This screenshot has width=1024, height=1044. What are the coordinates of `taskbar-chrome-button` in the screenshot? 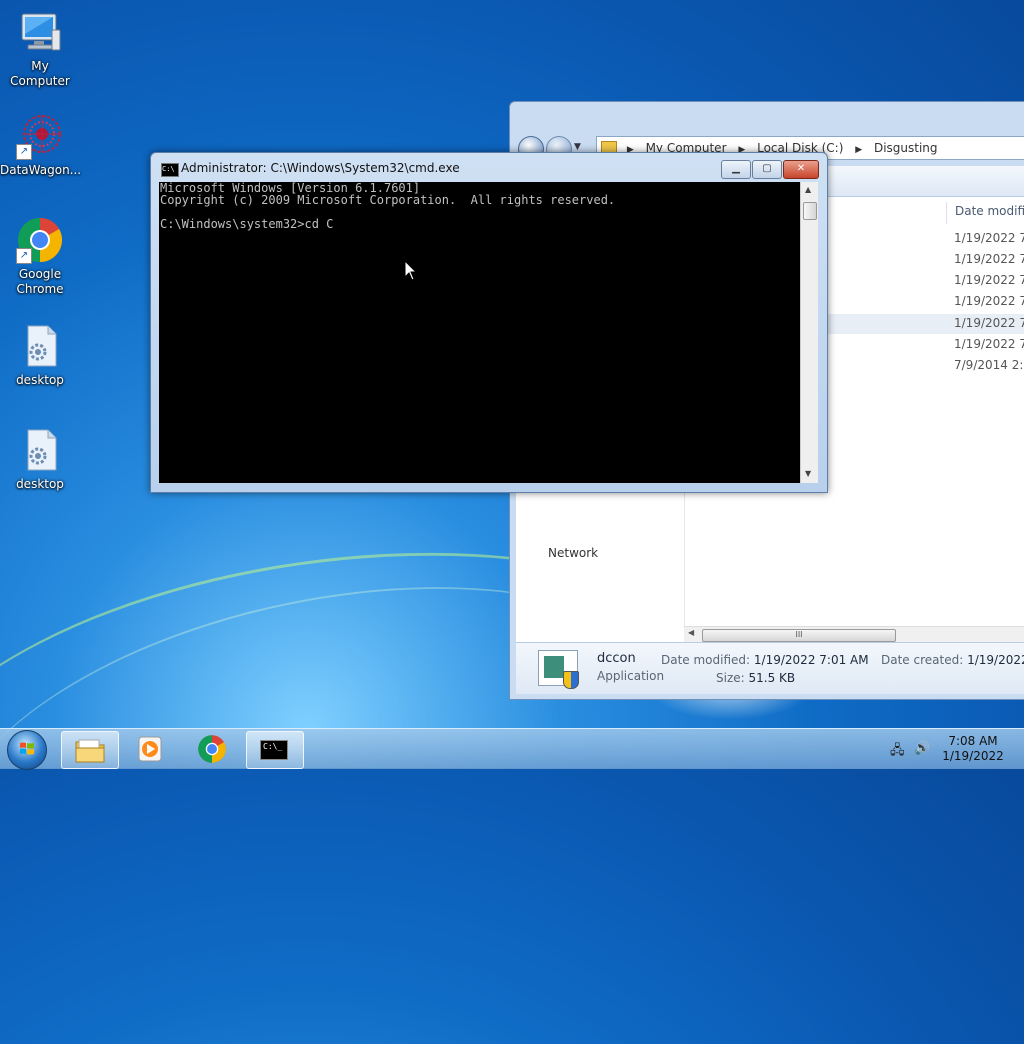 It's located at (212, 749).